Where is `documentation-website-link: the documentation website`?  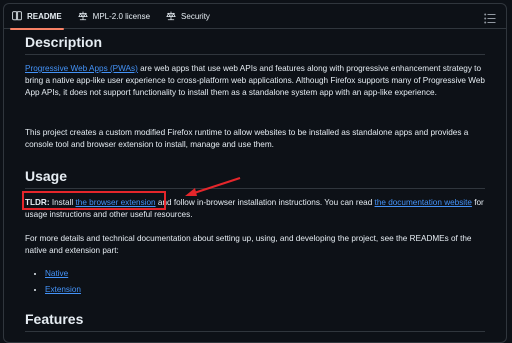 documentation-website-link: the documentation website is located at coordinates (423, 202).